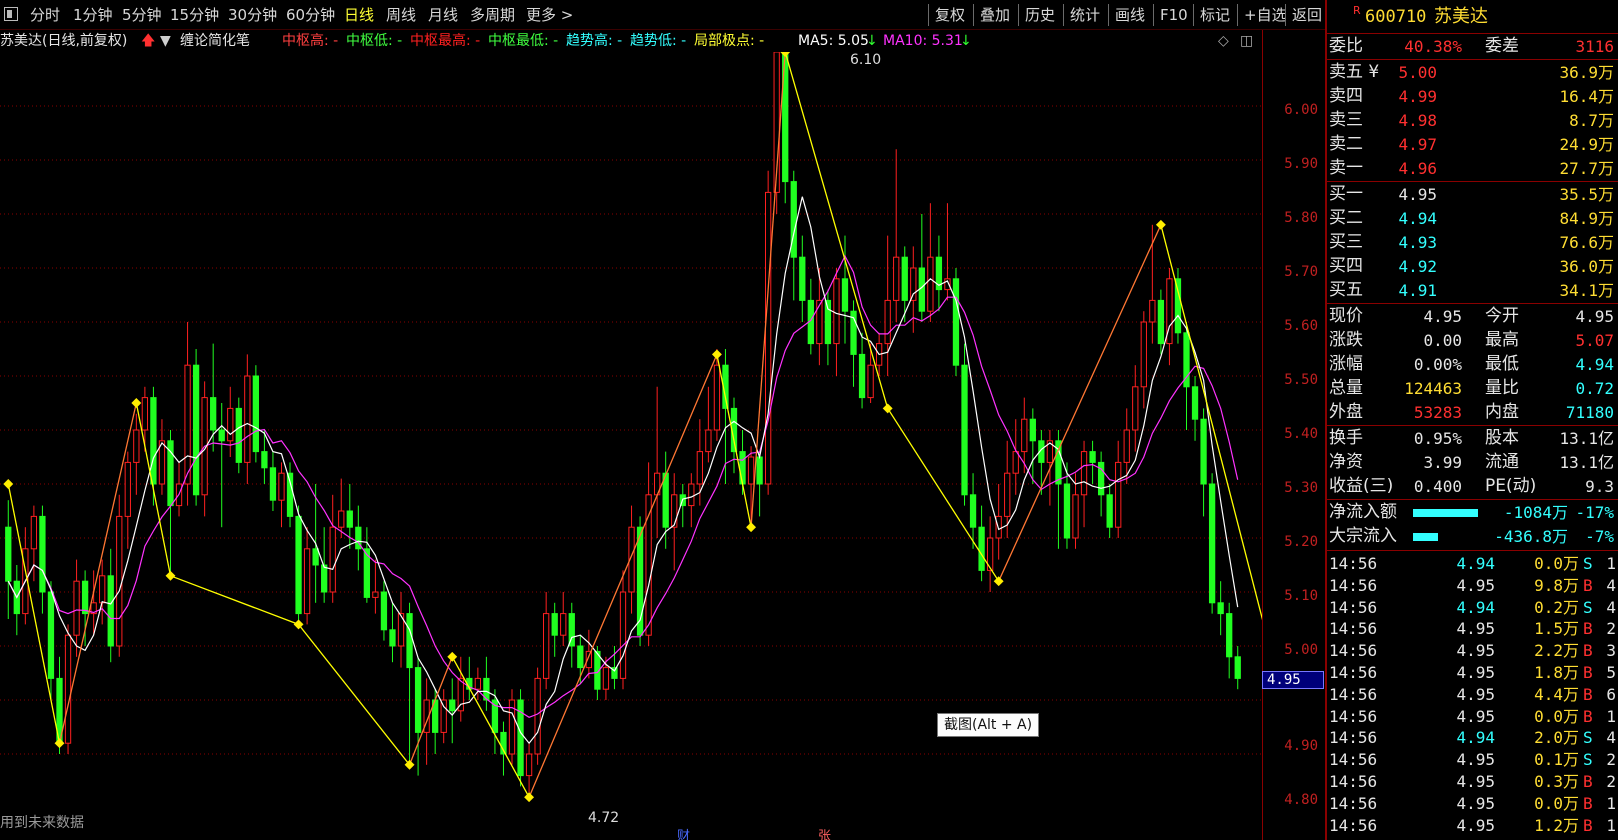 This screenshot has height=840, width=1618. I want to click on stat-row: 涨跌 0.00 最高 5.07, so click(1472, 340).